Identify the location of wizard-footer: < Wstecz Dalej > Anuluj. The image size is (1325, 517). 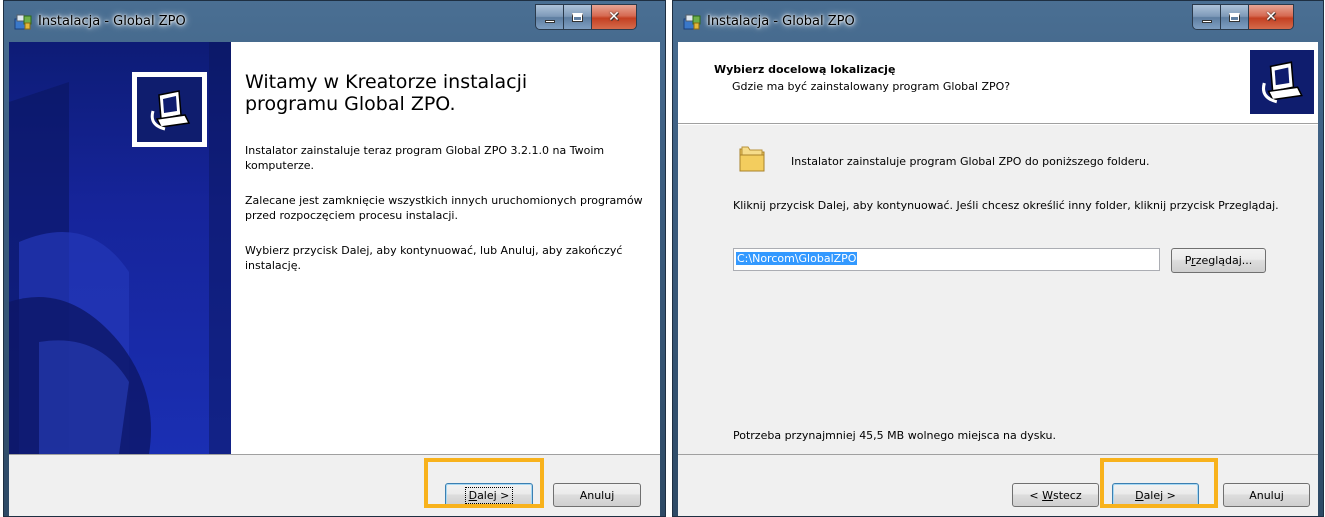
(998, 485).